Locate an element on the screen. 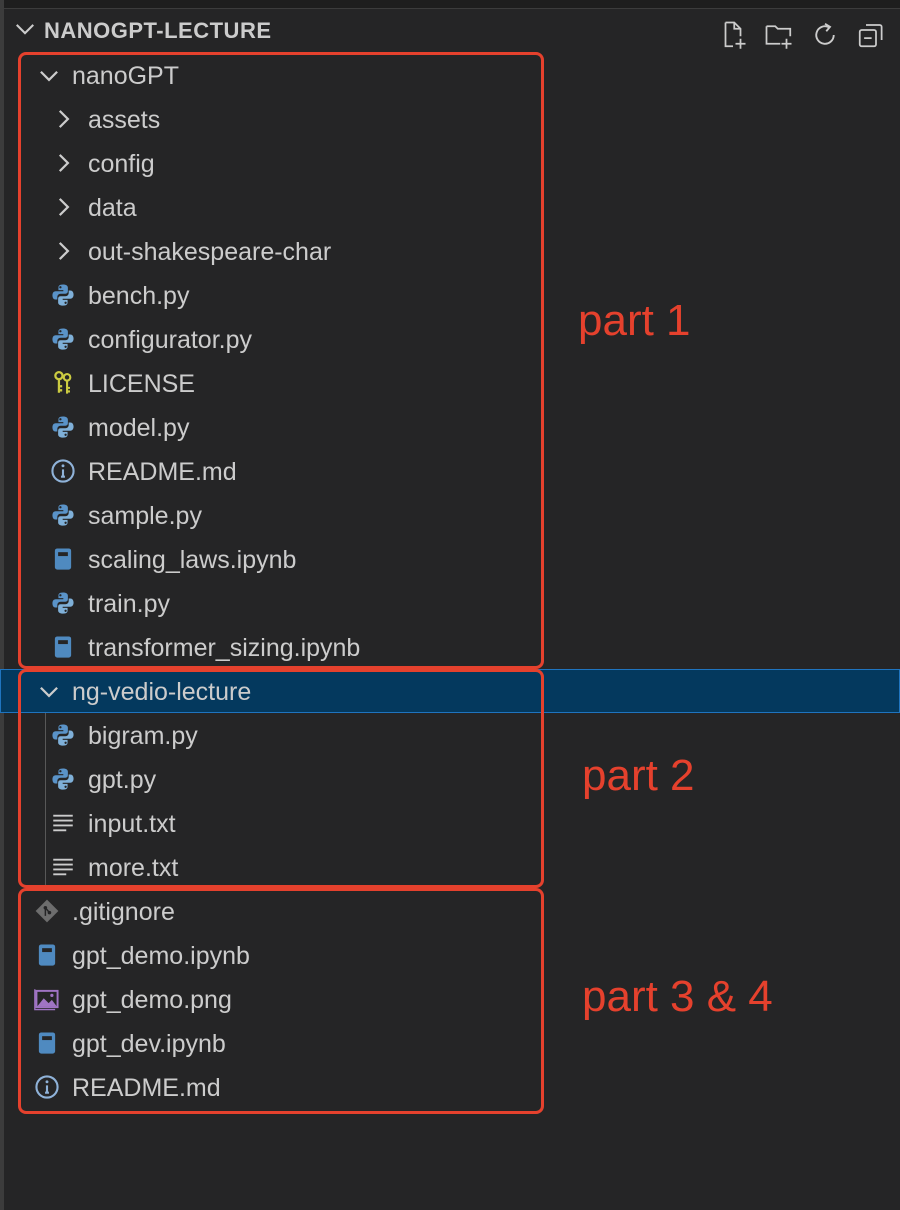  refresh-icon is located at coordinates (825, 35).